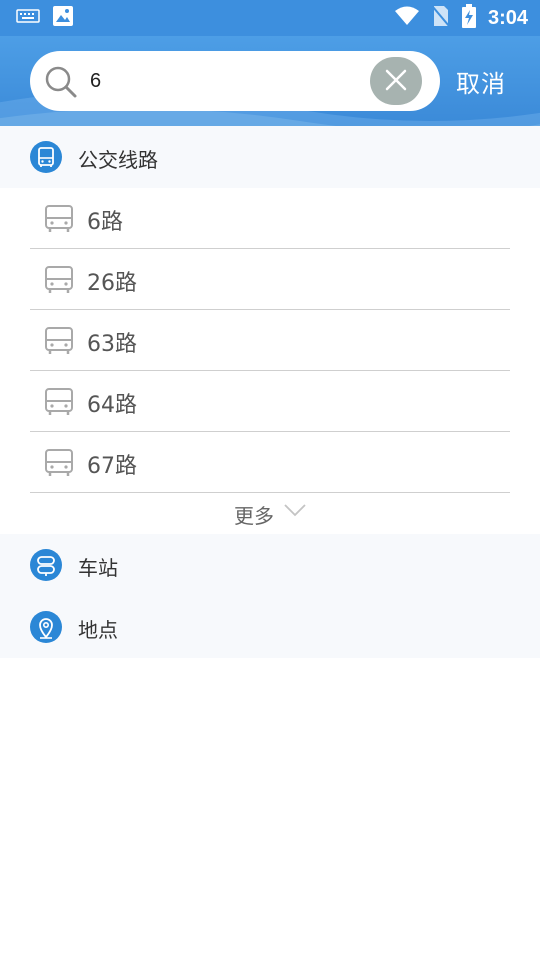 This screenshot has height=960, width=540. I want to click on section-label-routes: 公交线路, so click(118, 160).